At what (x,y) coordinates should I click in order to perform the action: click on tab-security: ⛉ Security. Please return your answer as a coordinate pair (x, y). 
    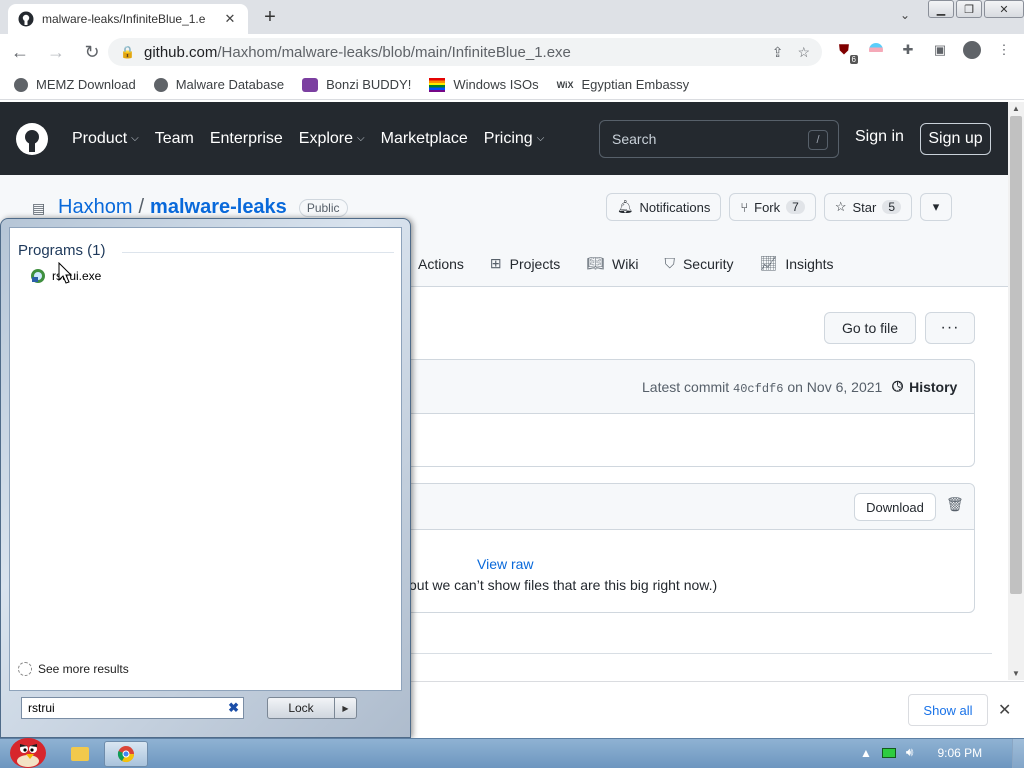
    Looking at the image, I should click on (698, 263).